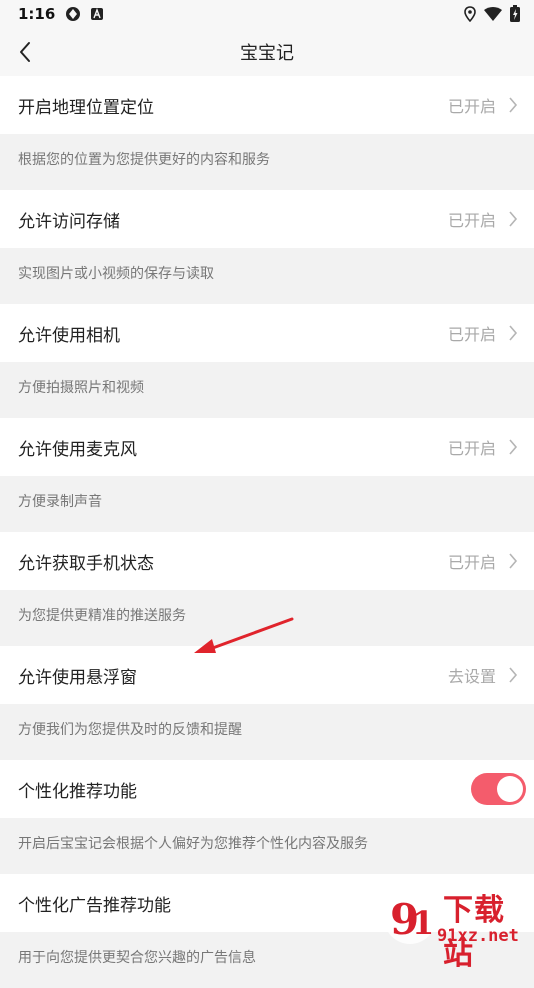 The height and width of the screenshot is (988, 534). What do you see at coordinates (81, 388) in the screenshot?
I see `permission-description: 方便拍摄照片和视频` at bounding box center [81, 388].